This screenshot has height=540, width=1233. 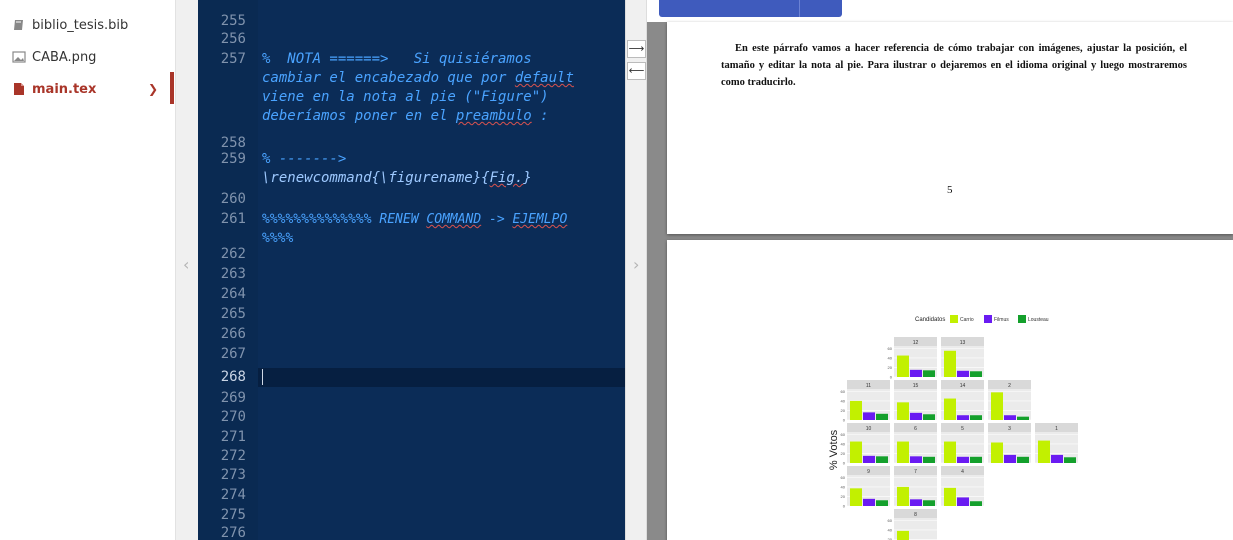 What do you see at coordinates (233, 377) in the screenshot?
I see `line-number: 268` at bounding box center [233, 377].